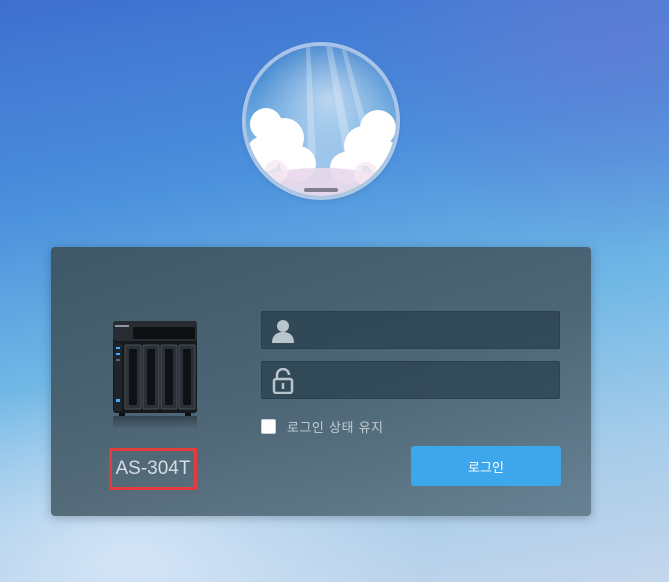  I want to click on remember-login-label: 로그인 상태 유지, so click(335, 426).